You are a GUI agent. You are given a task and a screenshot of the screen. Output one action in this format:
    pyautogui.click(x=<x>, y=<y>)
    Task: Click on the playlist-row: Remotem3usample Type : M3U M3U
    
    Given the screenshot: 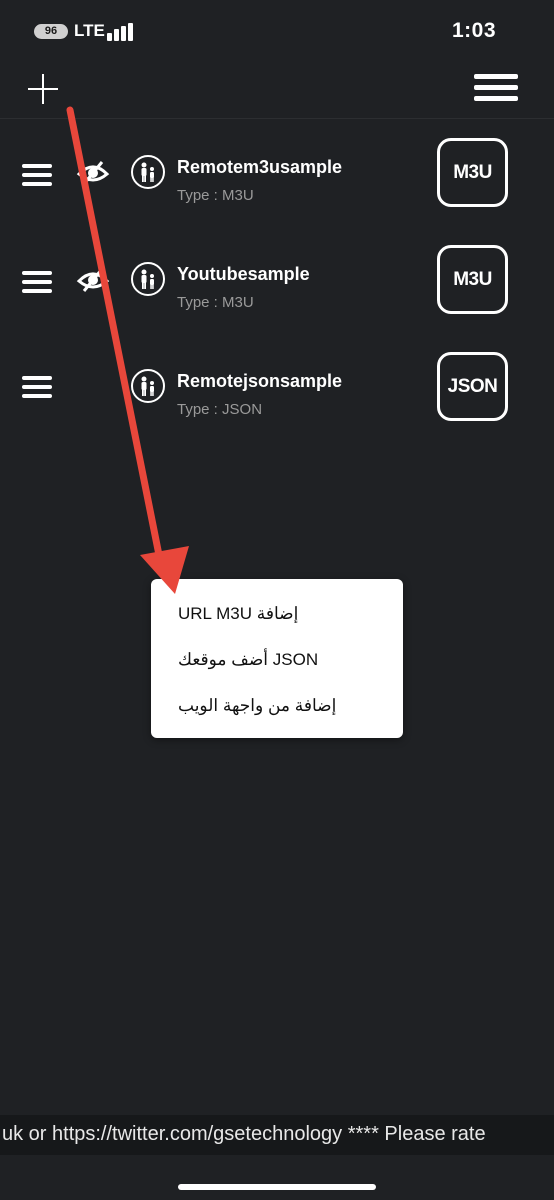 What is the action you would take?
    pyautogui.click(x=277, y=171)
    